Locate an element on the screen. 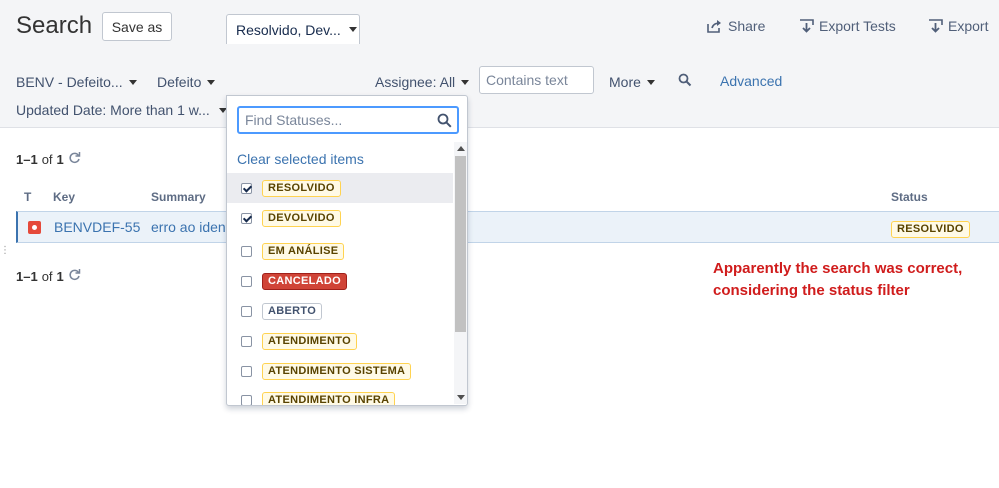 Image resolution: width=999 pixels, height=488 pixels. table-row: BENVDEF-55 erro ao ident RESOLVIDO is located at coordinates (507, 227).